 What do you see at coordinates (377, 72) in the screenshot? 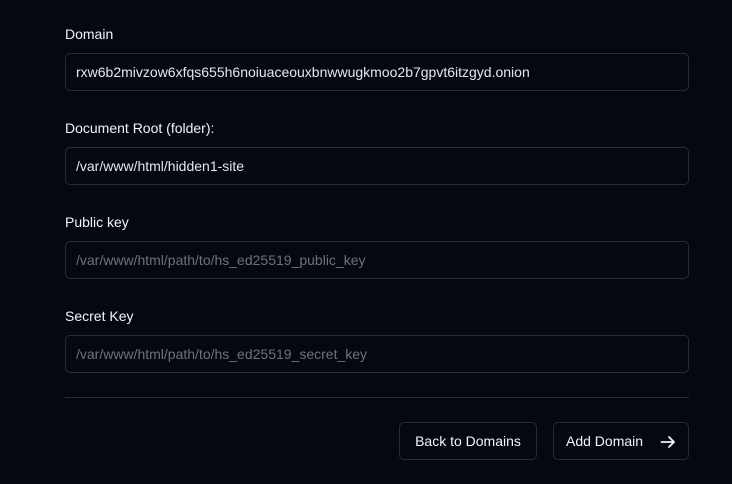
I see `domain-input` at bounding box center [377, 72].